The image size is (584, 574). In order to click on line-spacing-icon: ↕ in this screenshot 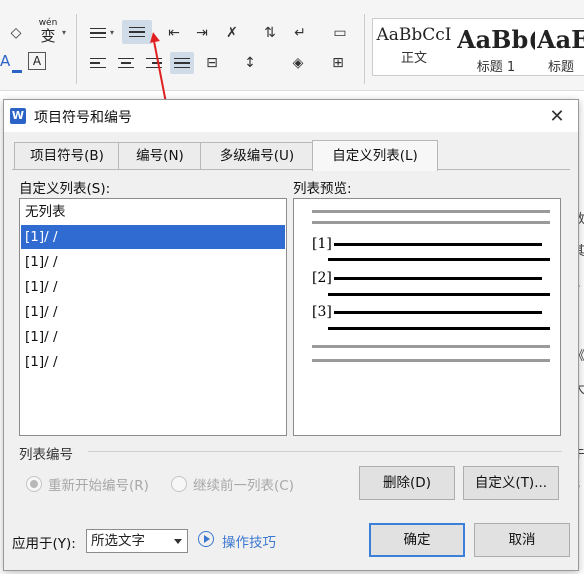, I will do `click(250, 63)`.